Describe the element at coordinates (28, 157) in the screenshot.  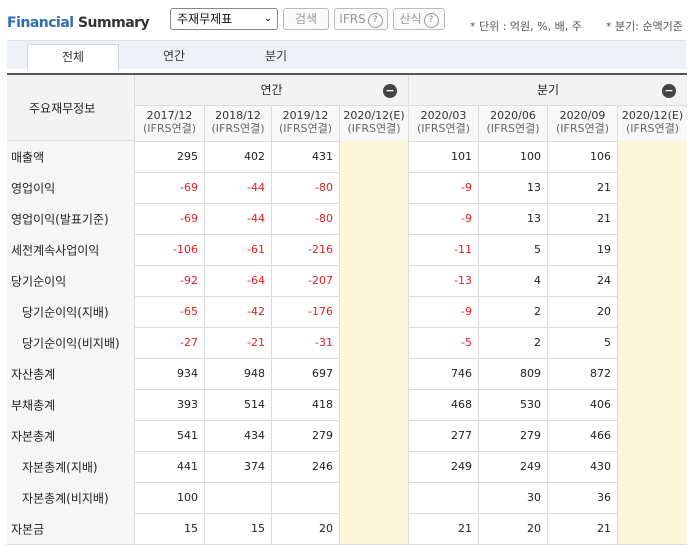
I see `row-label-text: 매출액` at that location.